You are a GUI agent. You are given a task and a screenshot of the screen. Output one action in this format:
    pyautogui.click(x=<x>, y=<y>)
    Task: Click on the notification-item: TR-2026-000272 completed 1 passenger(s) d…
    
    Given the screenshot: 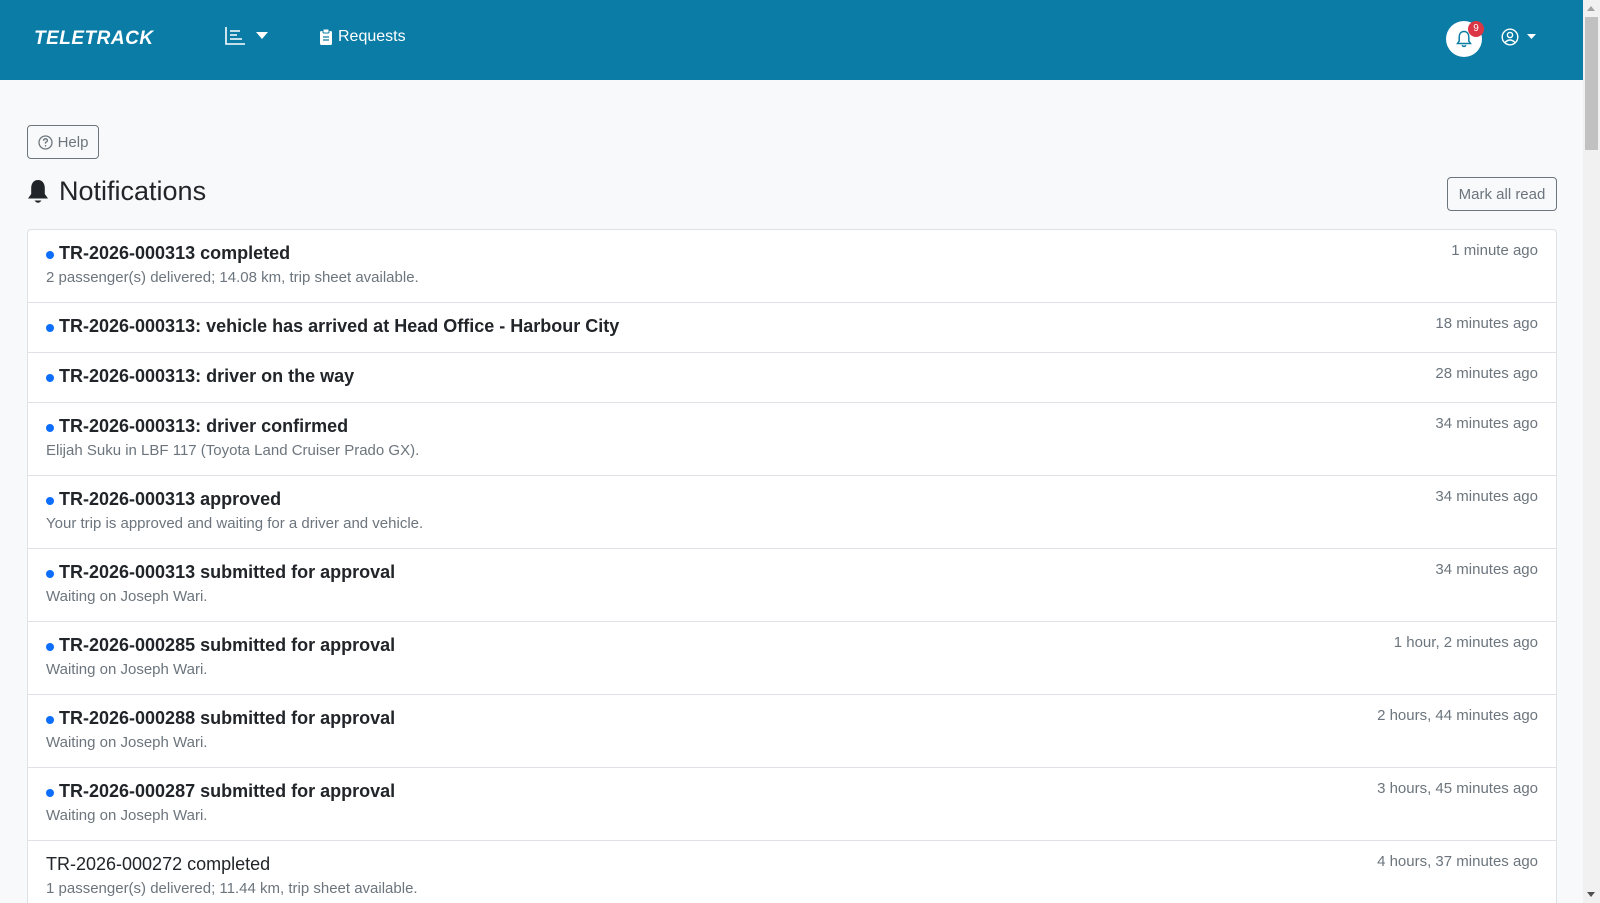 What is the action you would take?
    pyautogui.click(x=792, y=872)
    